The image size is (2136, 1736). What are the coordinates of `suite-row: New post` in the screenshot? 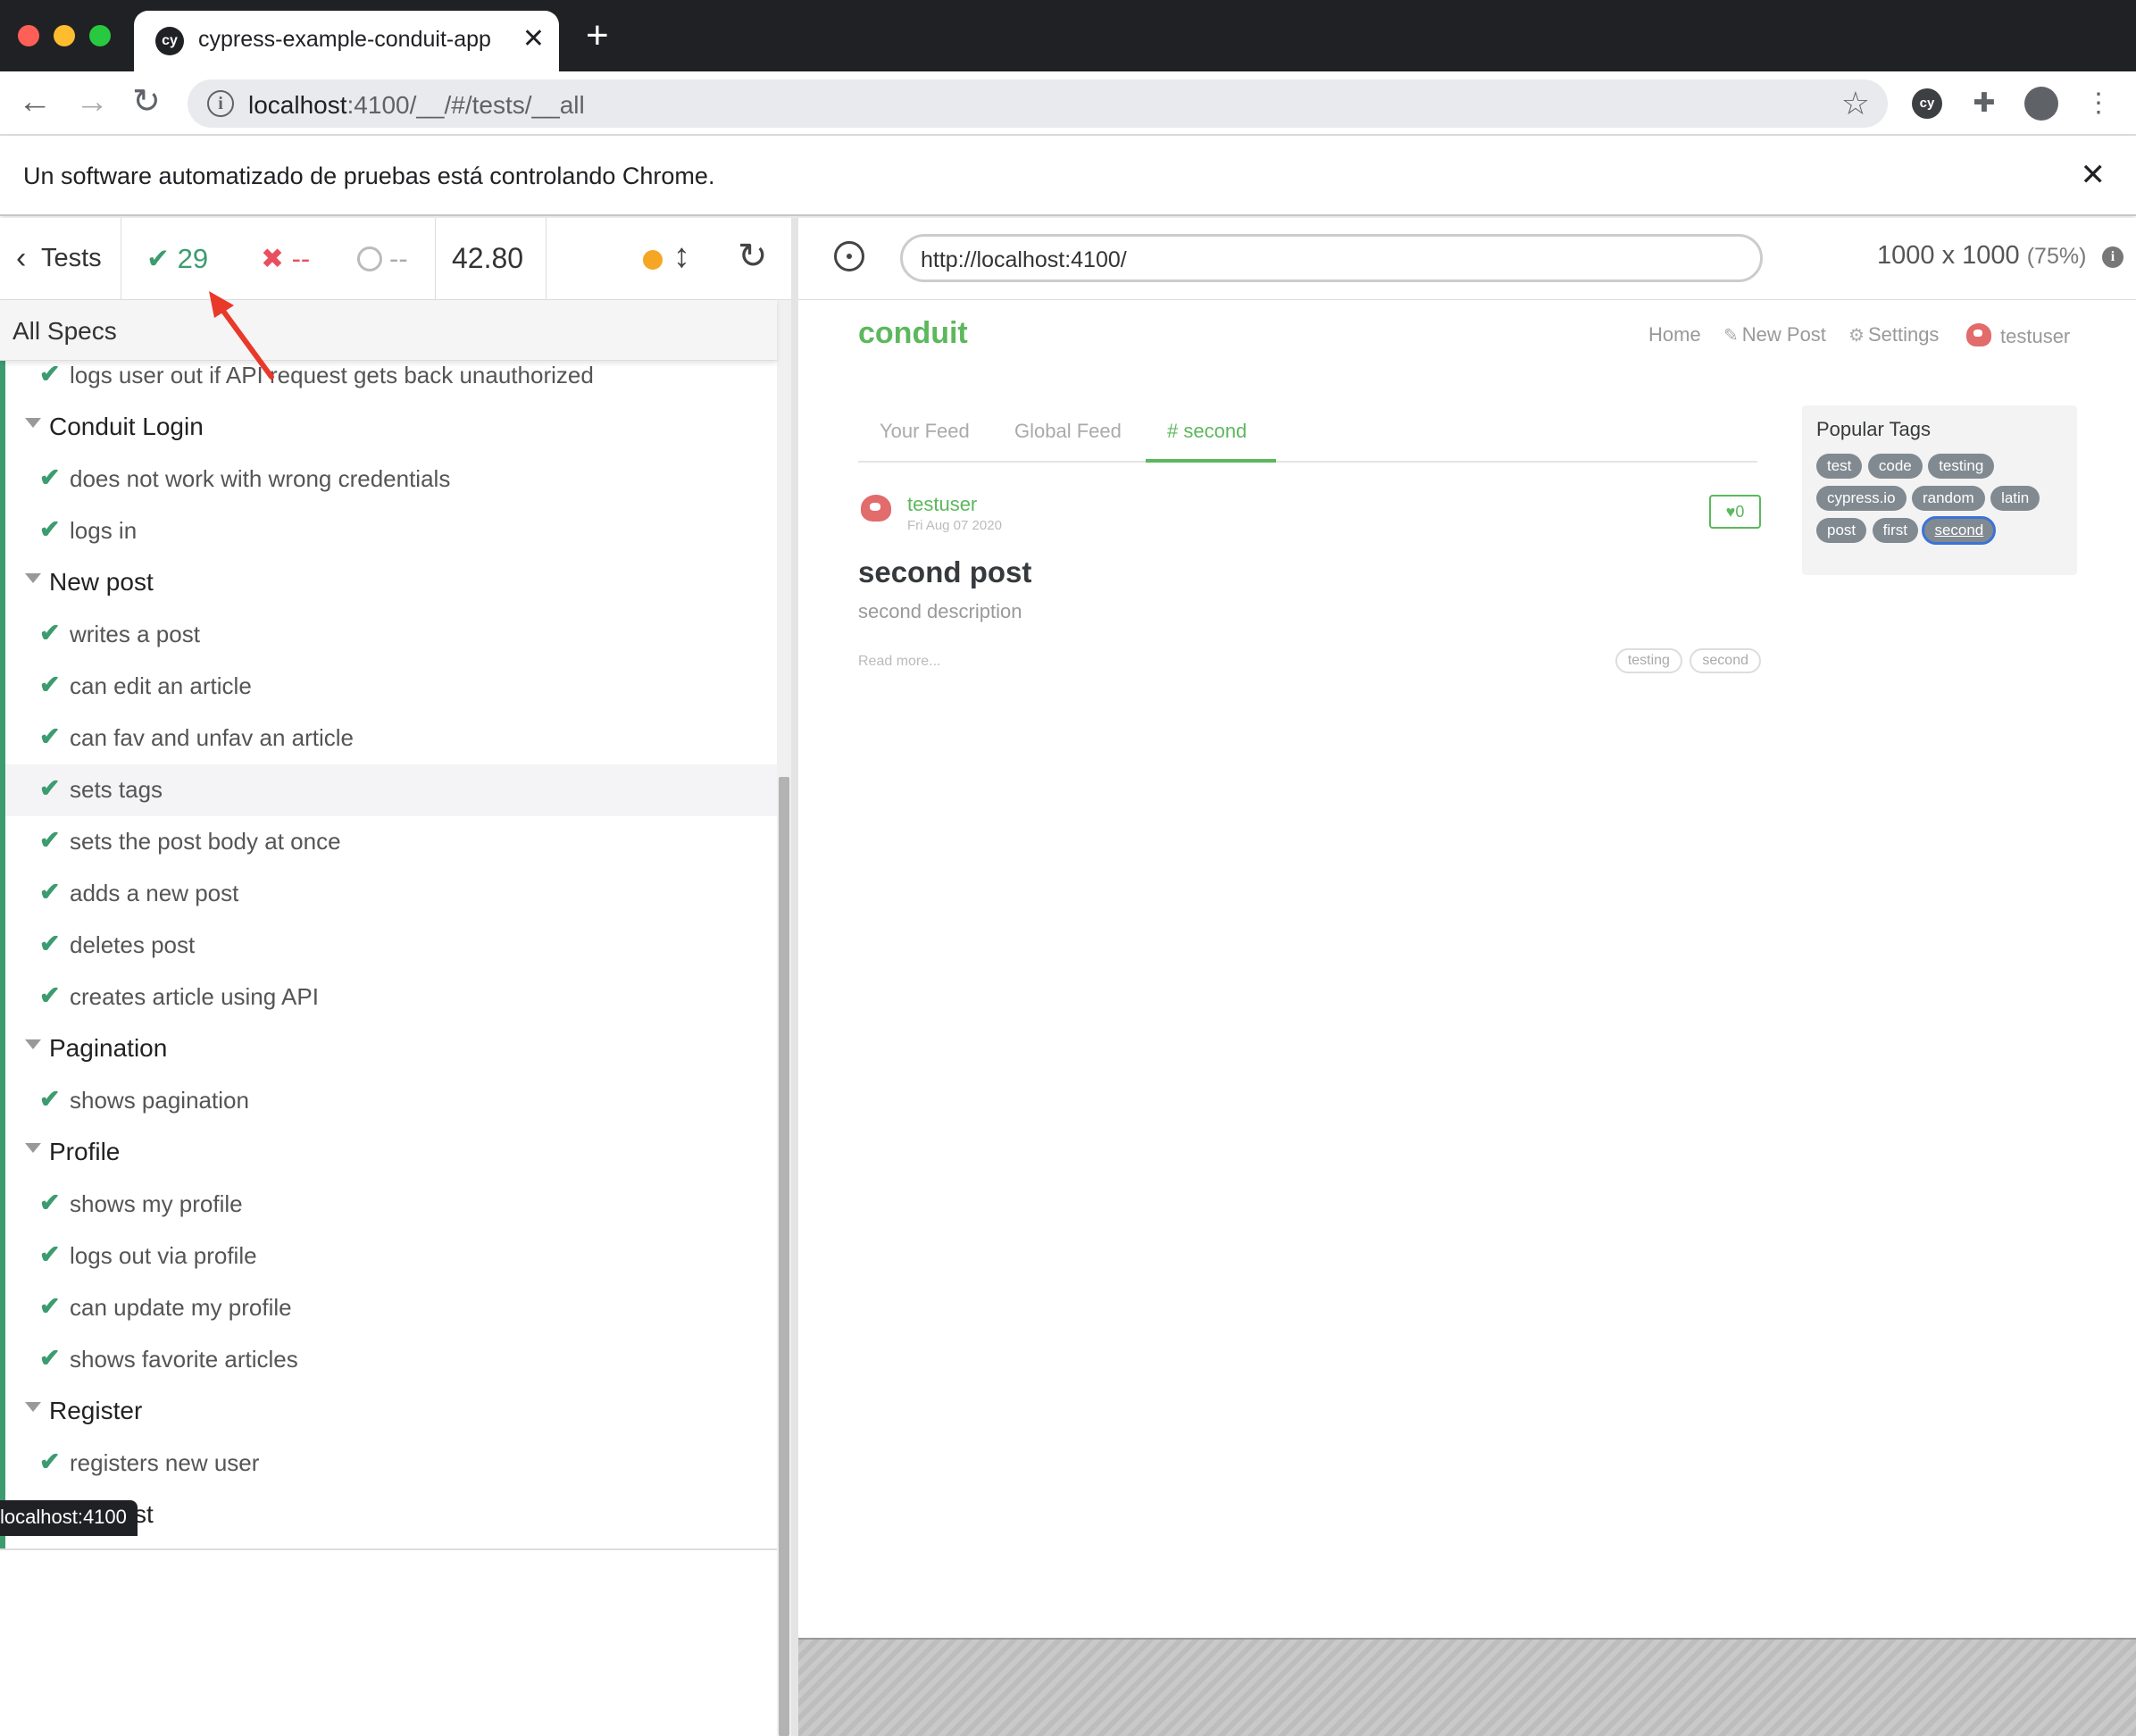 It's located at (391, 583).